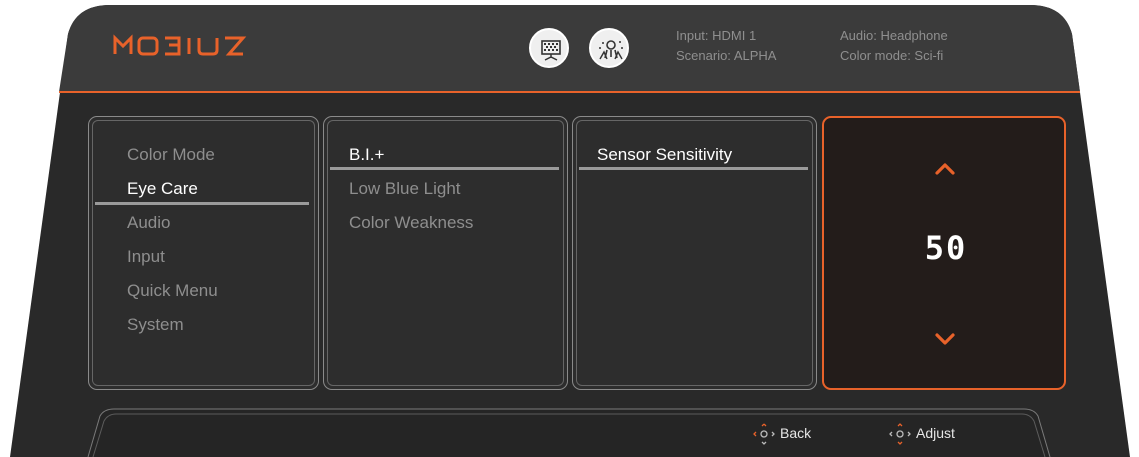 Image resolution: width=1139 pixels, height=457 pixels. Describe the element at coordinates (796, 433) in the screenshot. I see `back-label: Back` at that location.